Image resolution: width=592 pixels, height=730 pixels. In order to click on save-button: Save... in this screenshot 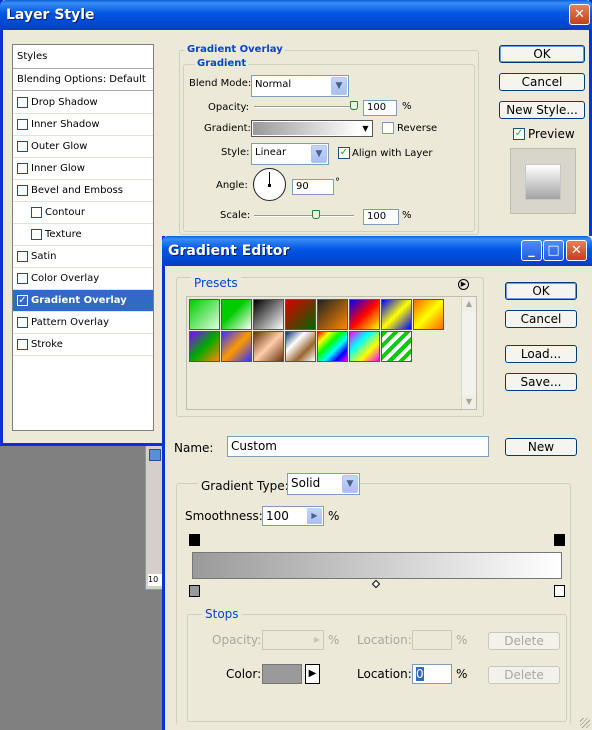, I will do `click(541, 382)`.